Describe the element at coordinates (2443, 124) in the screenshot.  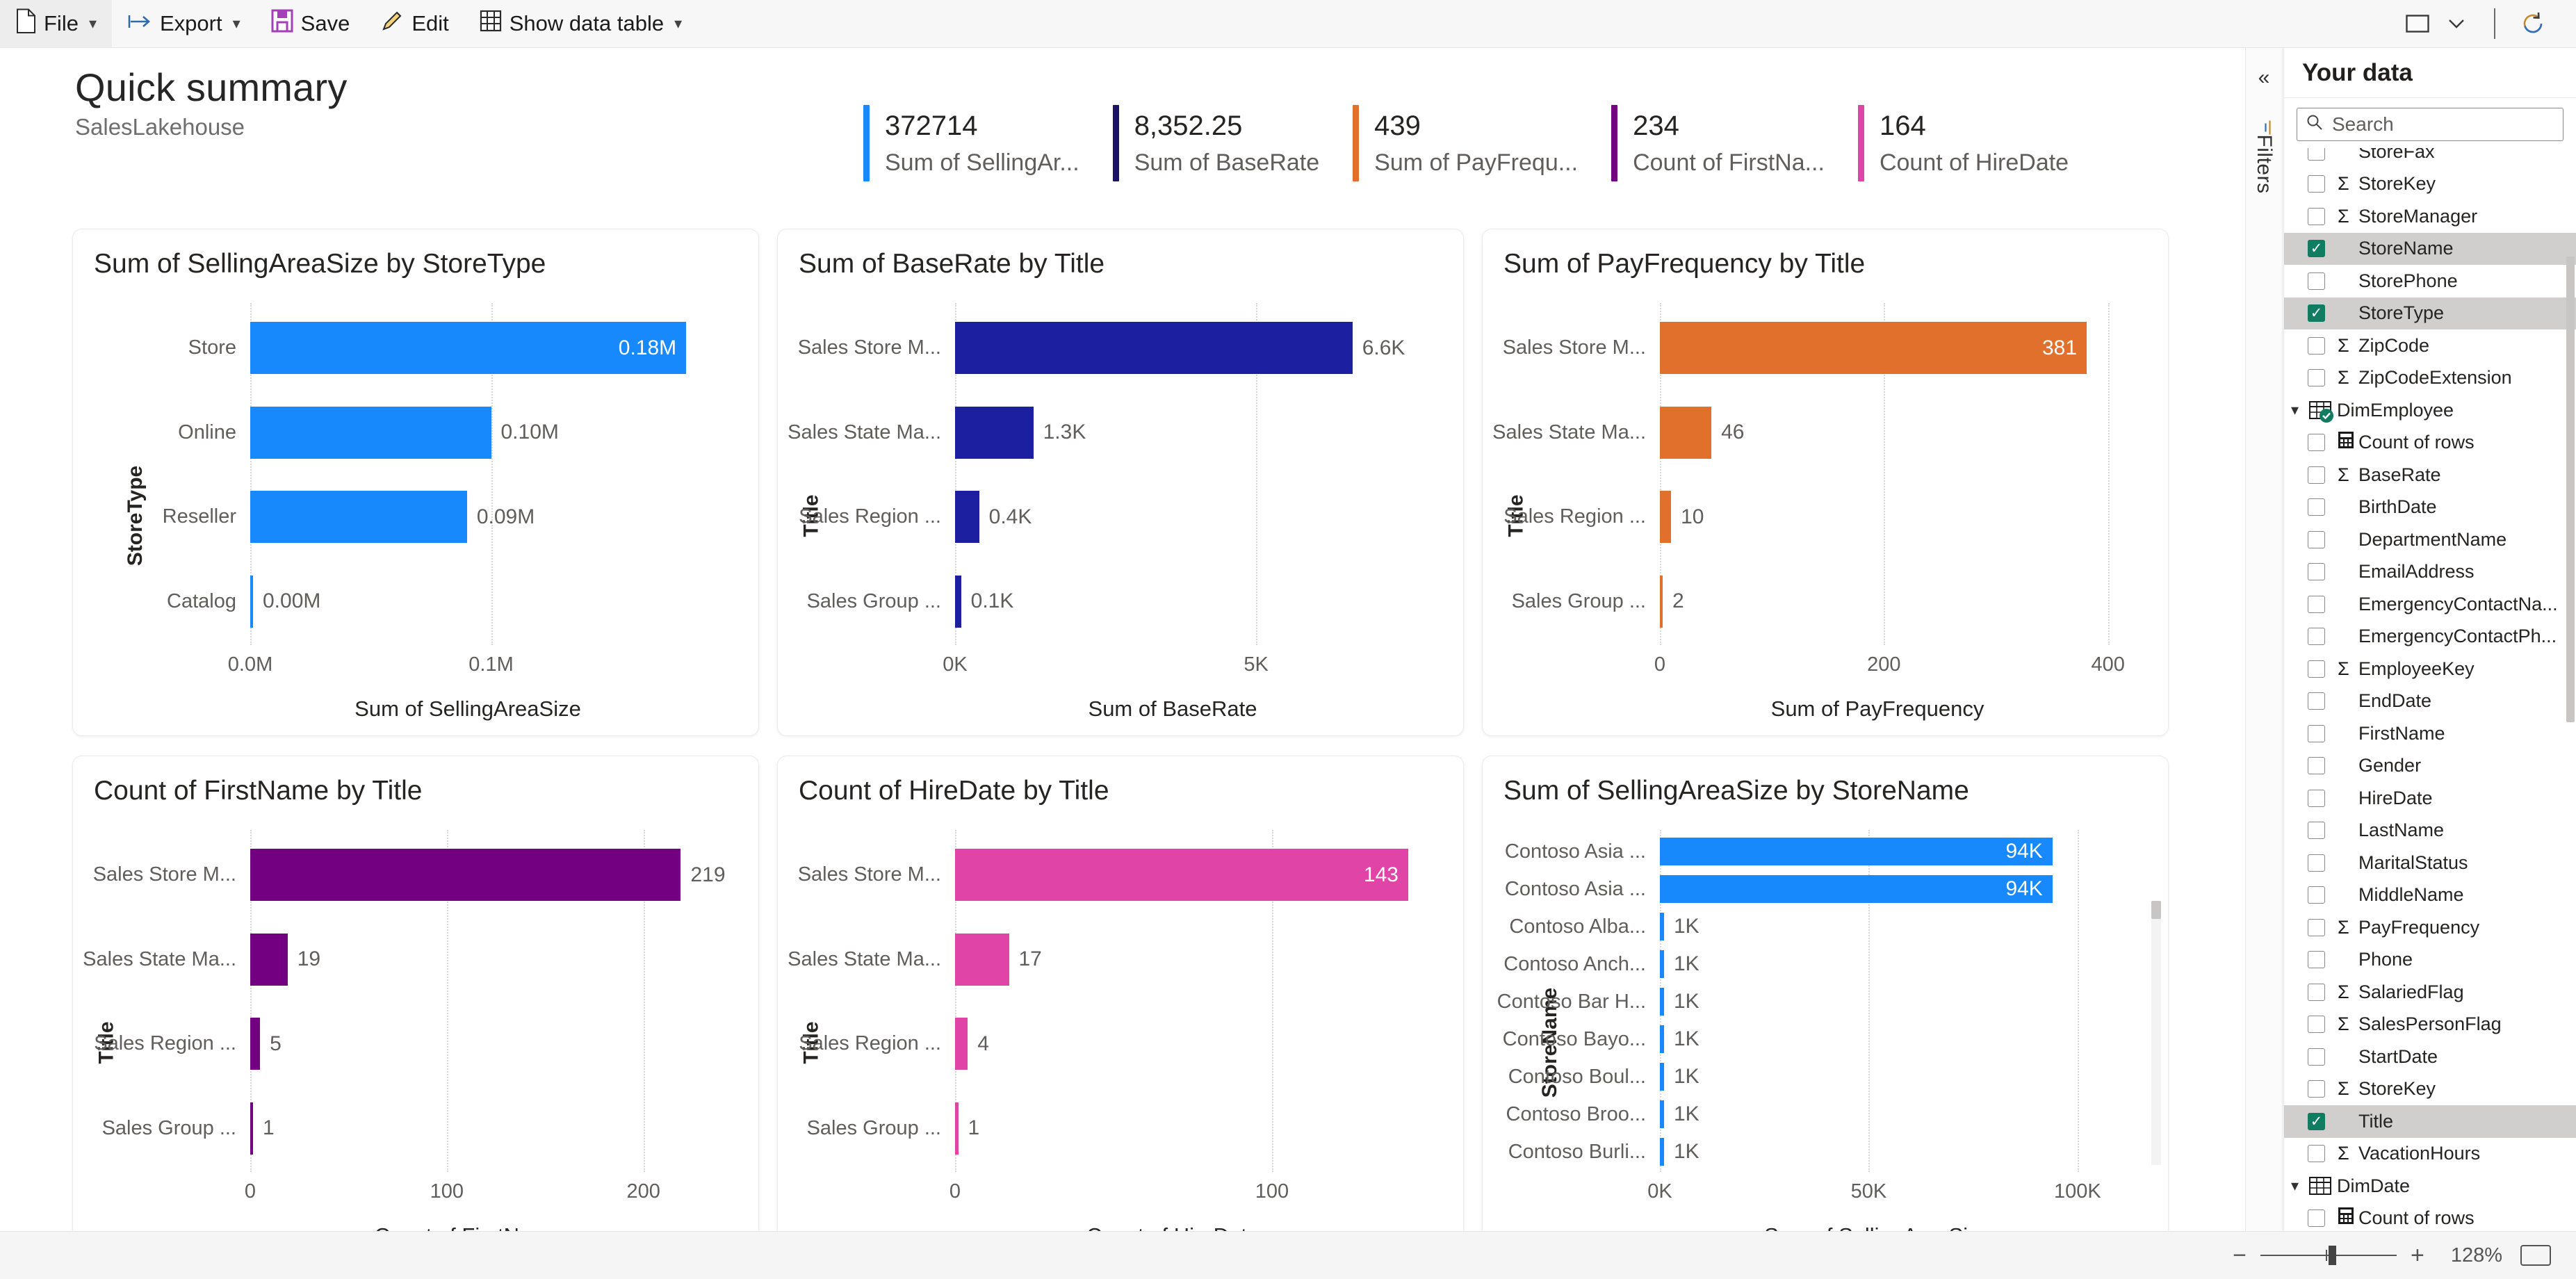
I see `search-input` at that location.